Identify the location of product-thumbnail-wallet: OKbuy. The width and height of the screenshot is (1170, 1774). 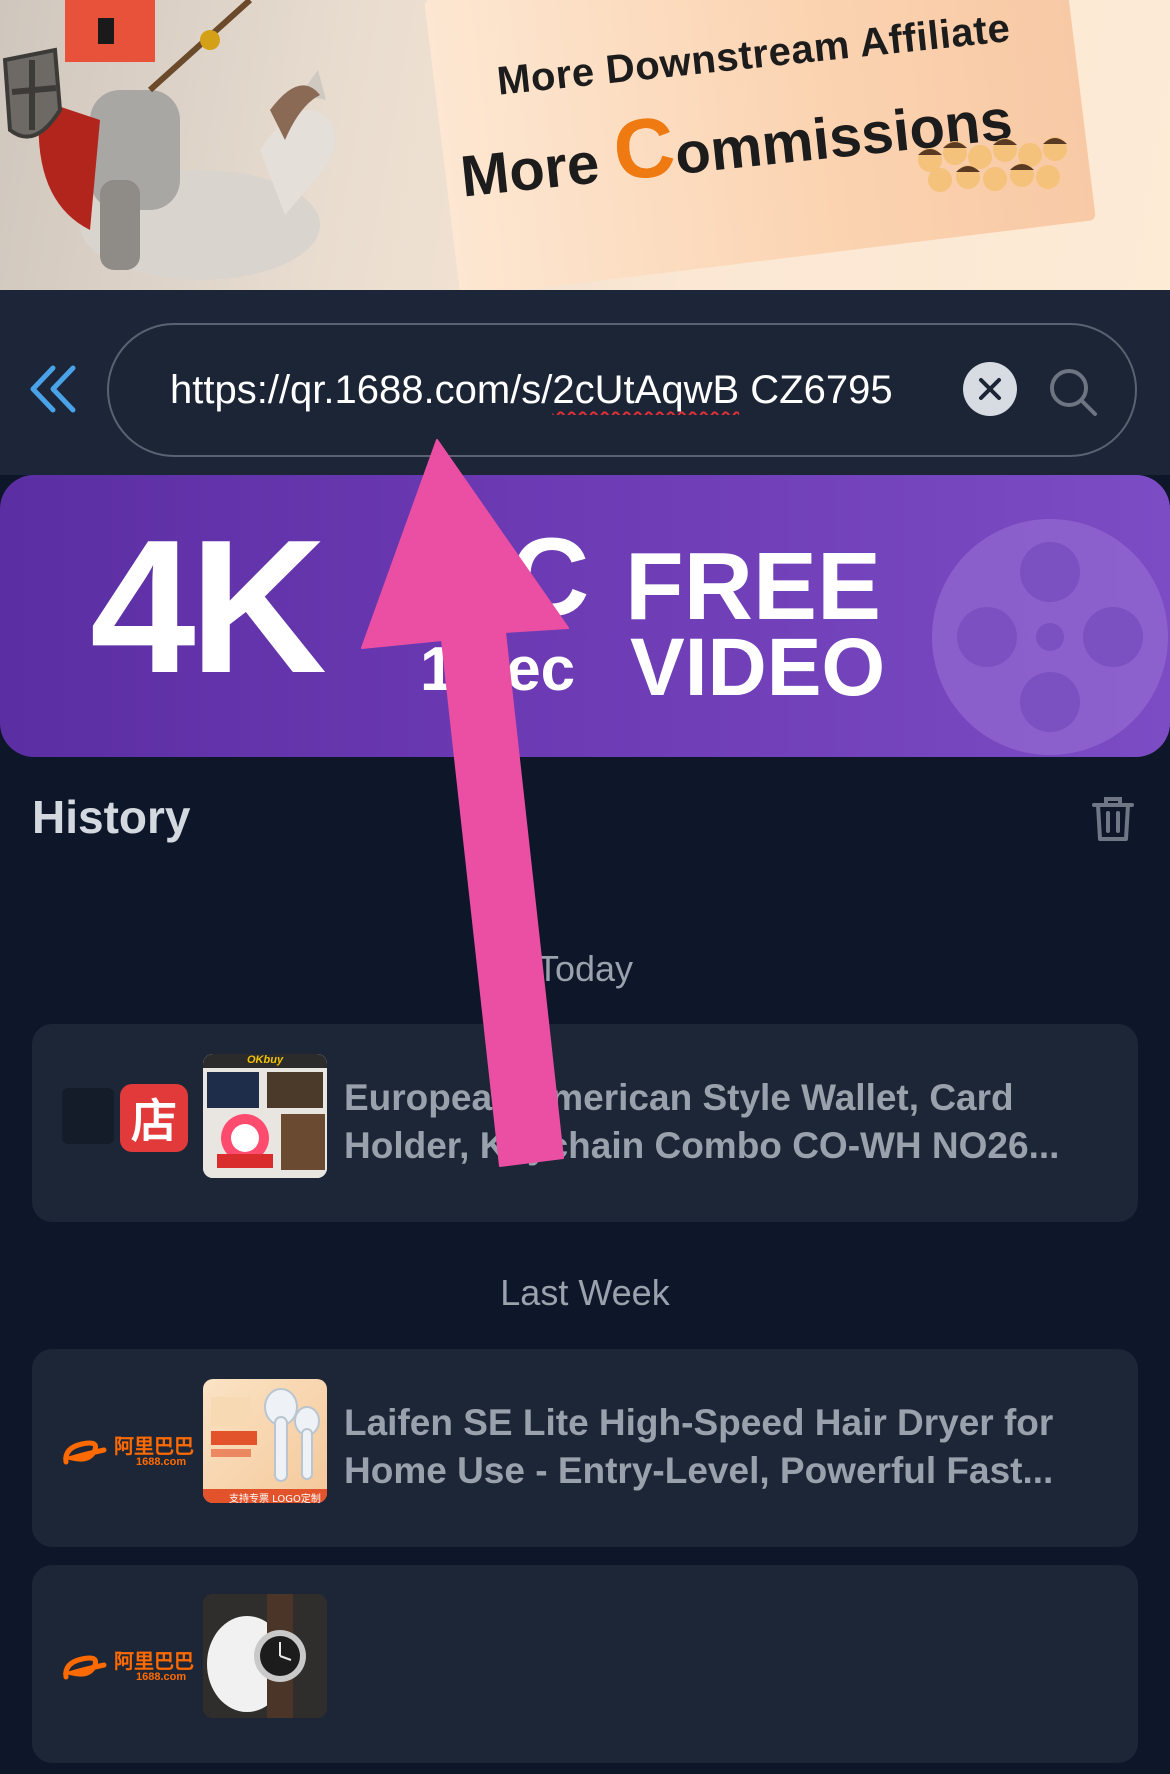
(265, 1116).